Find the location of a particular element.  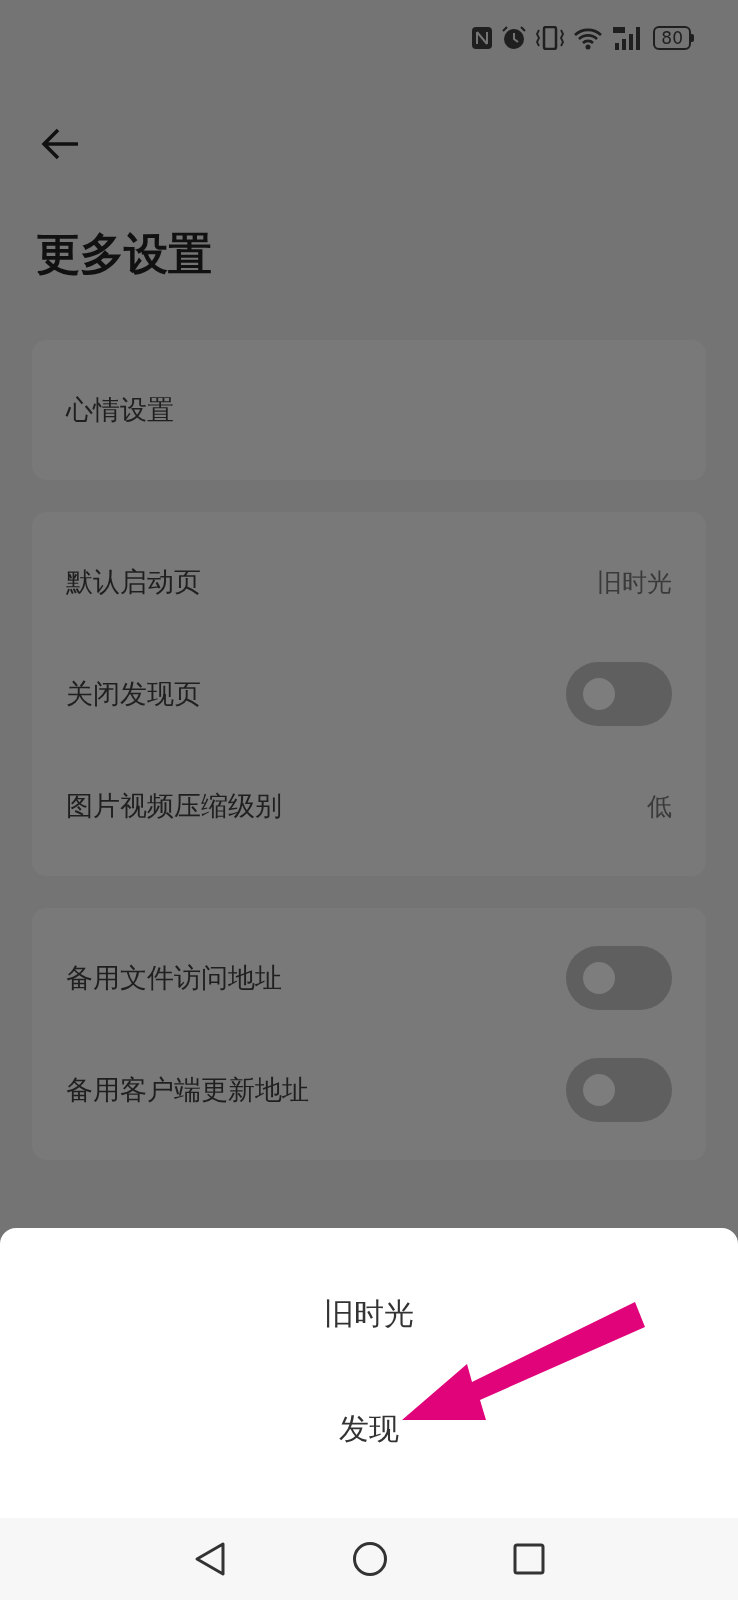

setting-value: 旧时光 is located at coordinates (634, 582).